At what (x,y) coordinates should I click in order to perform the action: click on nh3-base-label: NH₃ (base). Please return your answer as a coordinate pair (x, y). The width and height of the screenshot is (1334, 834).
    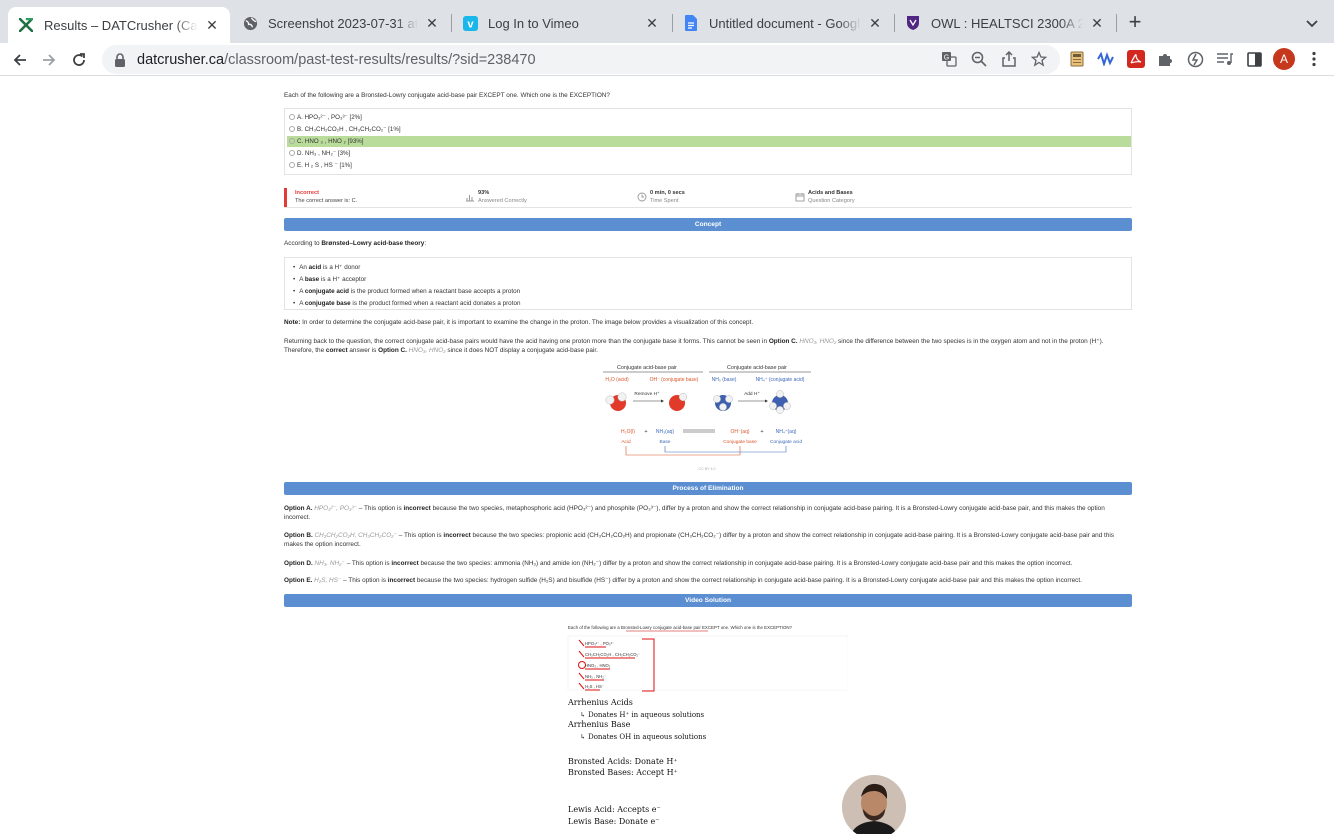
    Looking at the image, I should click on (724, 380).